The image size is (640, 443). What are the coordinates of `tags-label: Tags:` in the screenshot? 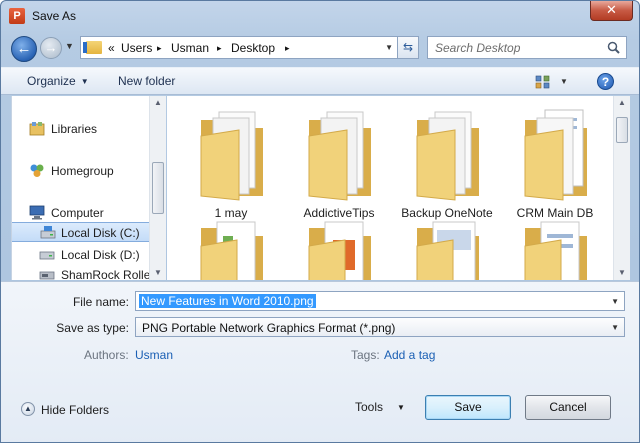 It's located at (365, 355).